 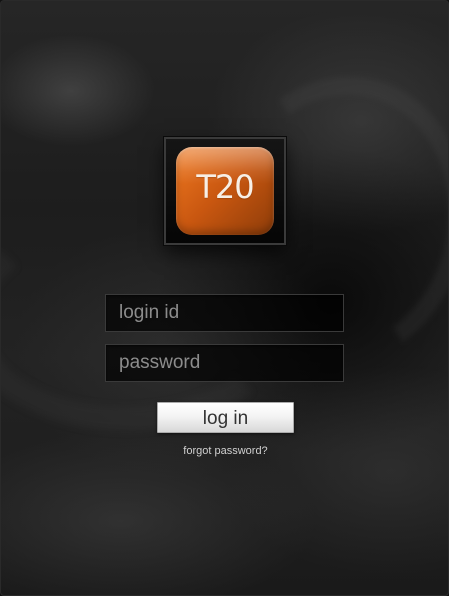 I want to click on app-logo-frame: T20, so click(x=225, y=191).